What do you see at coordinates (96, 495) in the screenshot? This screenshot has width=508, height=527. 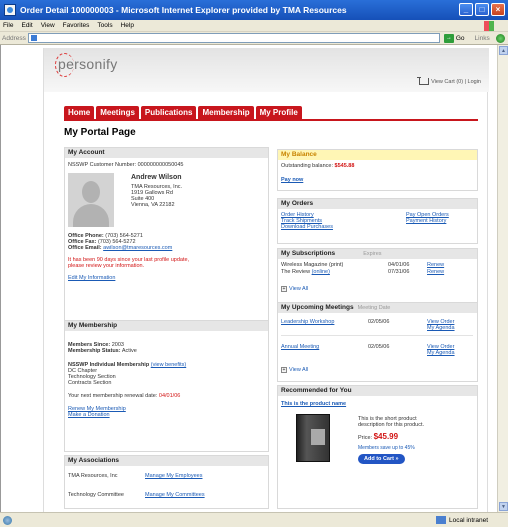 I see `association-name-2: Technology Committee` at bounding box center [96, 495].